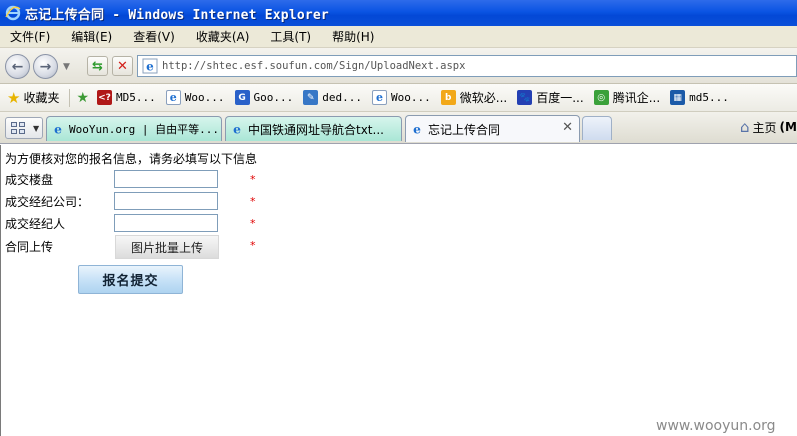 The image size is (797, 436). I want to click on ie-logo-icon, so click(13, 13).